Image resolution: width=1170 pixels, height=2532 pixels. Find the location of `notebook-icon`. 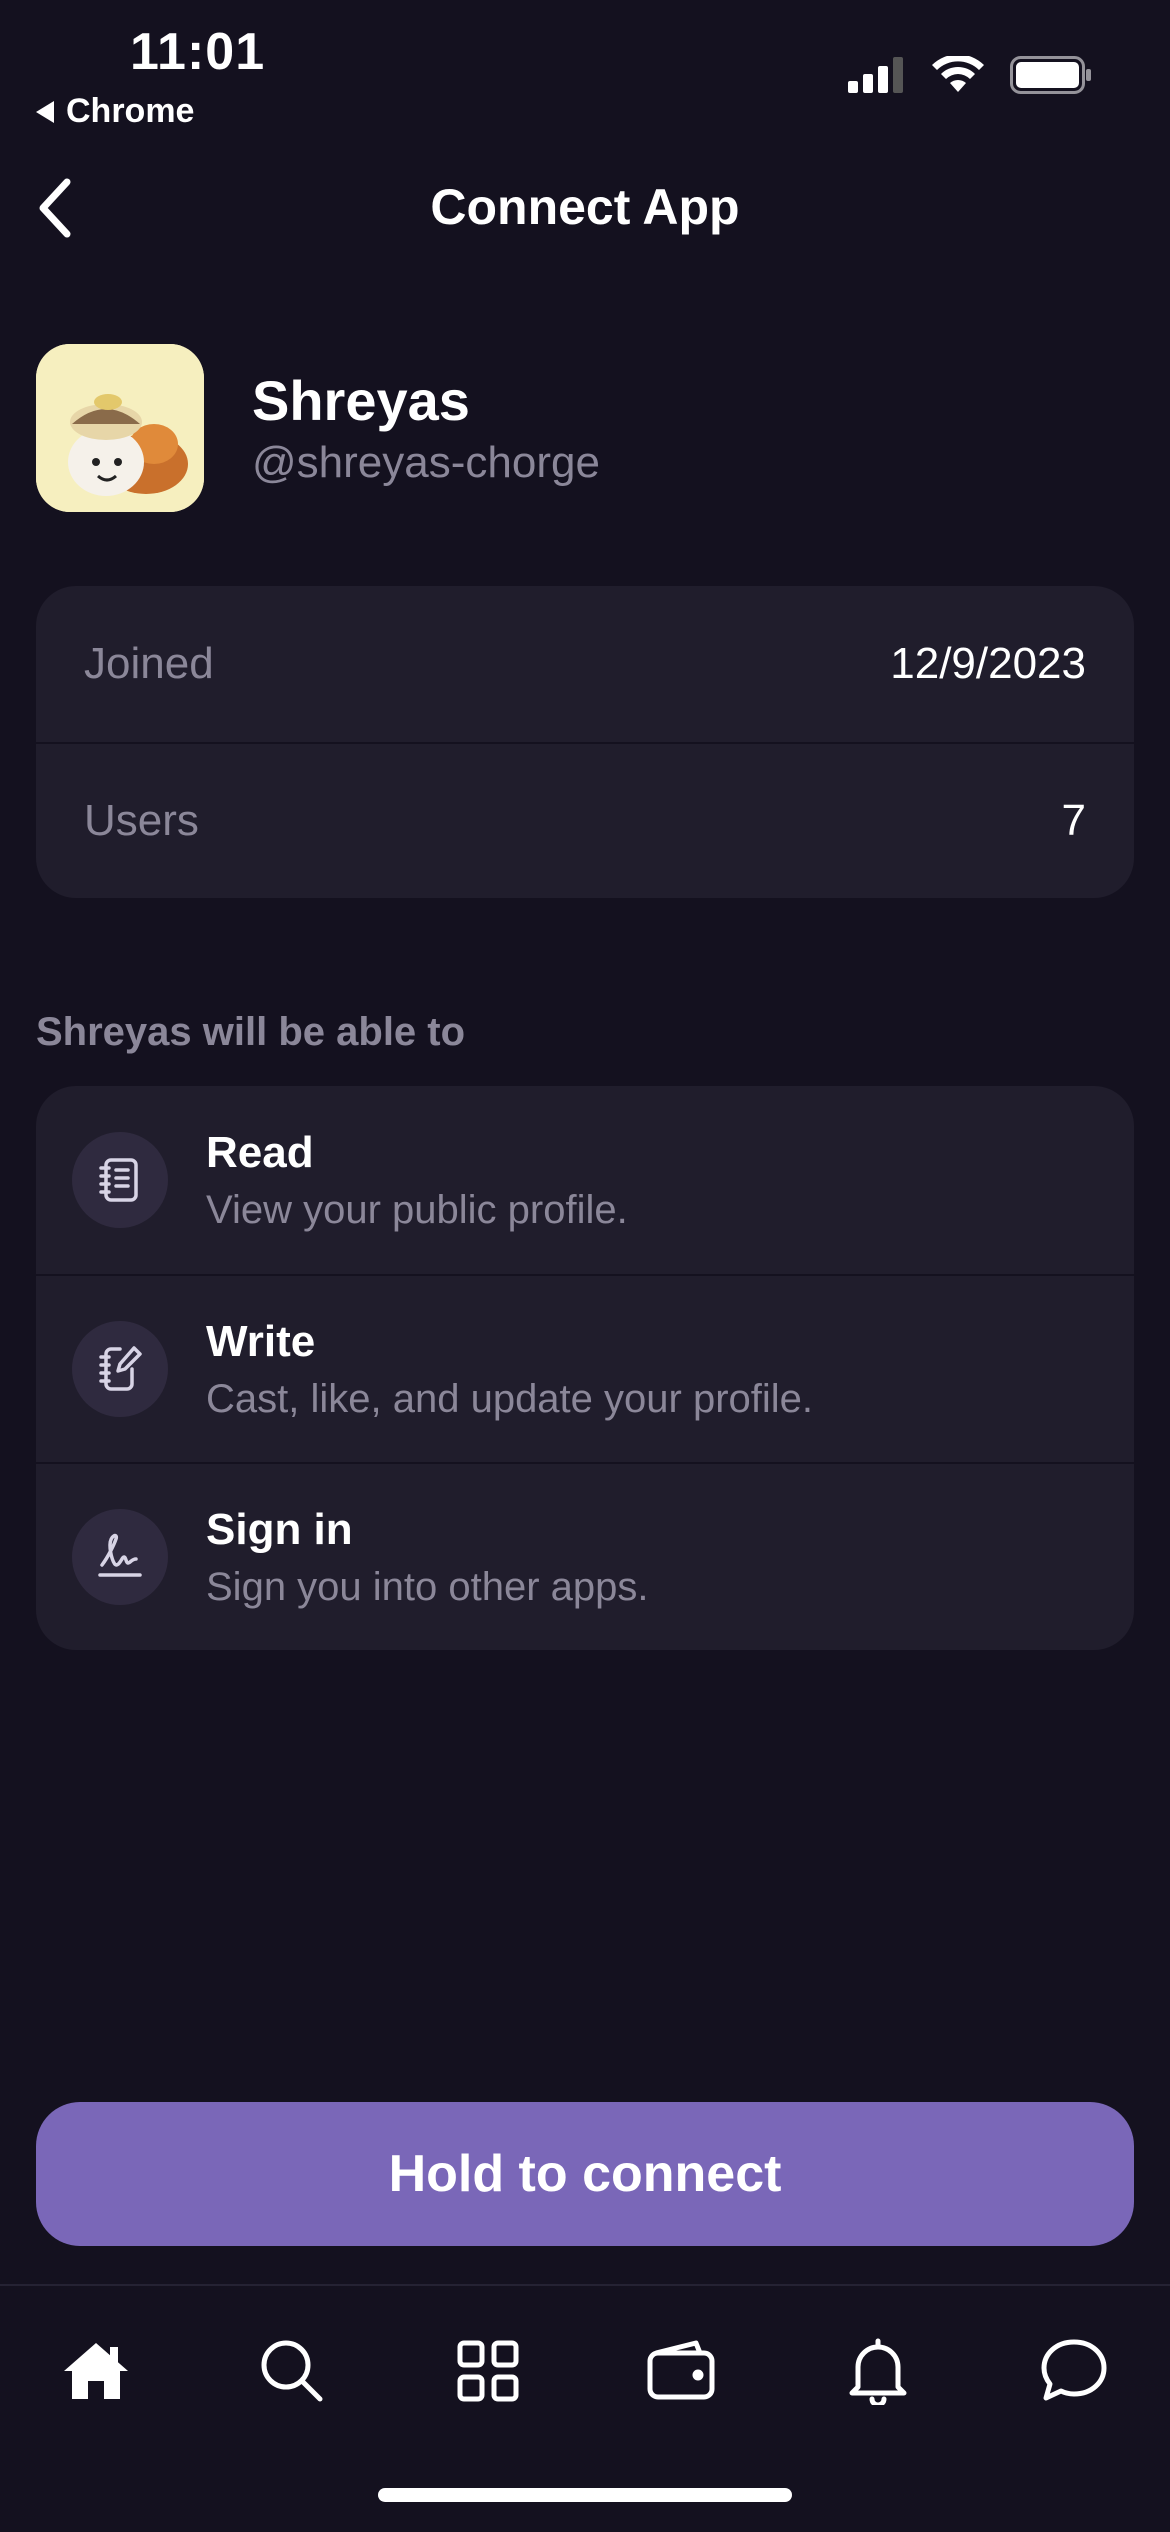

notebook-icon is located at coordinates (120, 1180).